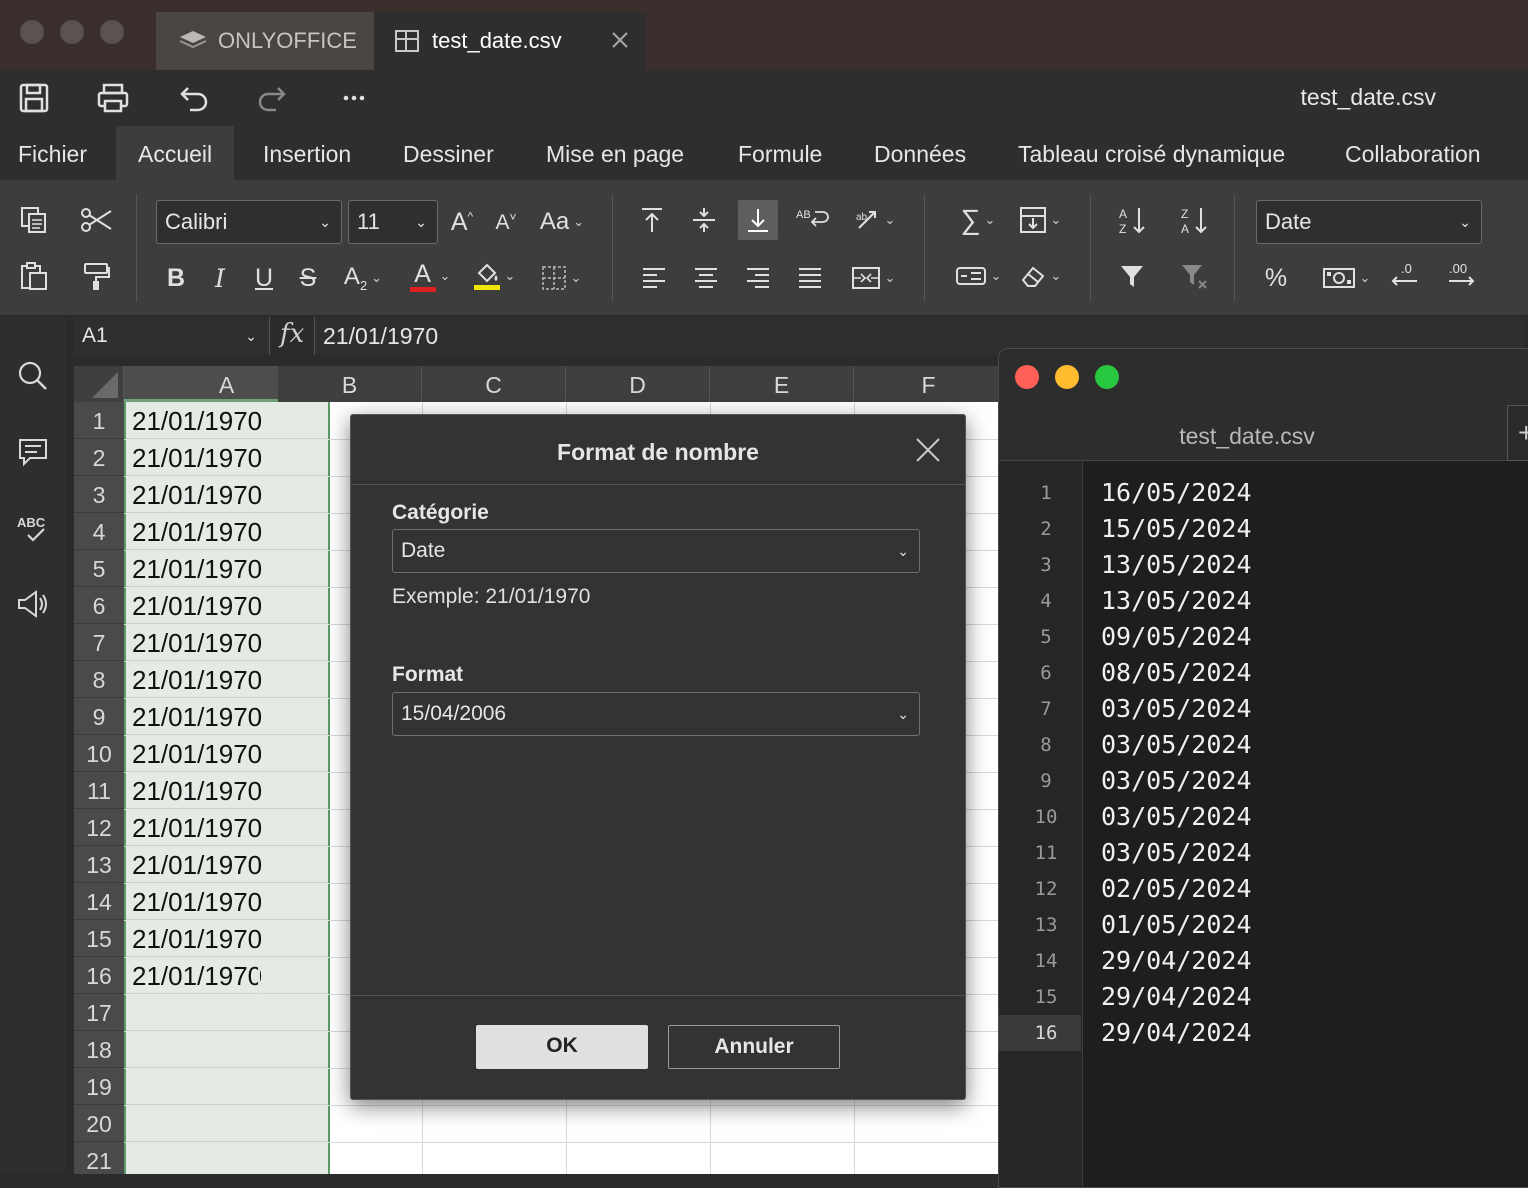 This screenshot has width=1528, height=1188. What do you see at coordinates (462, 222) in the screenshot?
I see `increase-font-icon: A^` at bounding box center [462, 222].